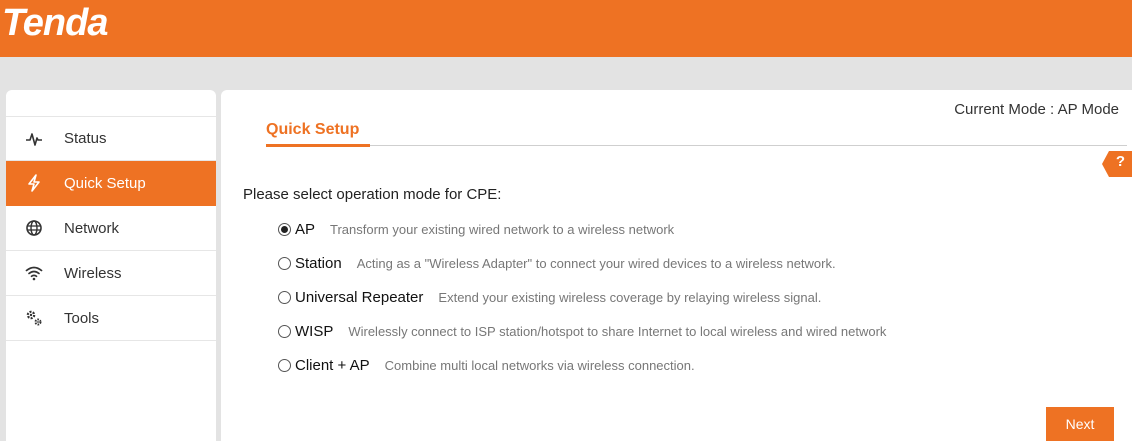  Describe the element at coordinates (566, 28) in the screenshot. I see `top-header: Tenda` at that location.